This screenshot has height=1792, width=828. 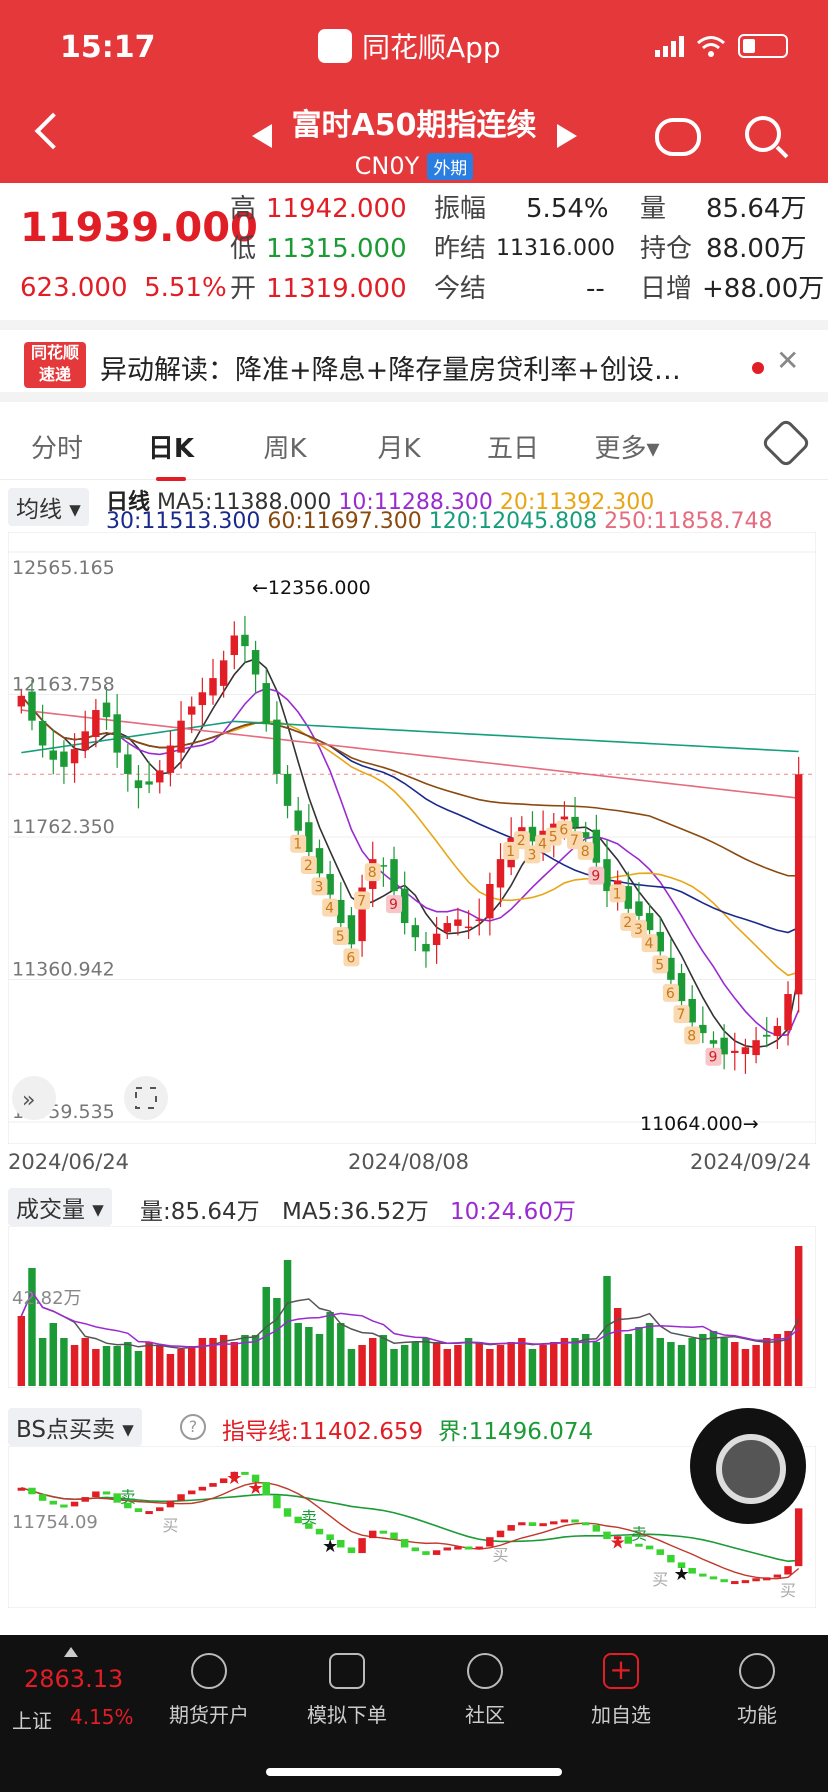 What do you see at coordinates (787, 360) in the screenshot?
I see `close-icon: ✕` at bounding box center [787, 360].